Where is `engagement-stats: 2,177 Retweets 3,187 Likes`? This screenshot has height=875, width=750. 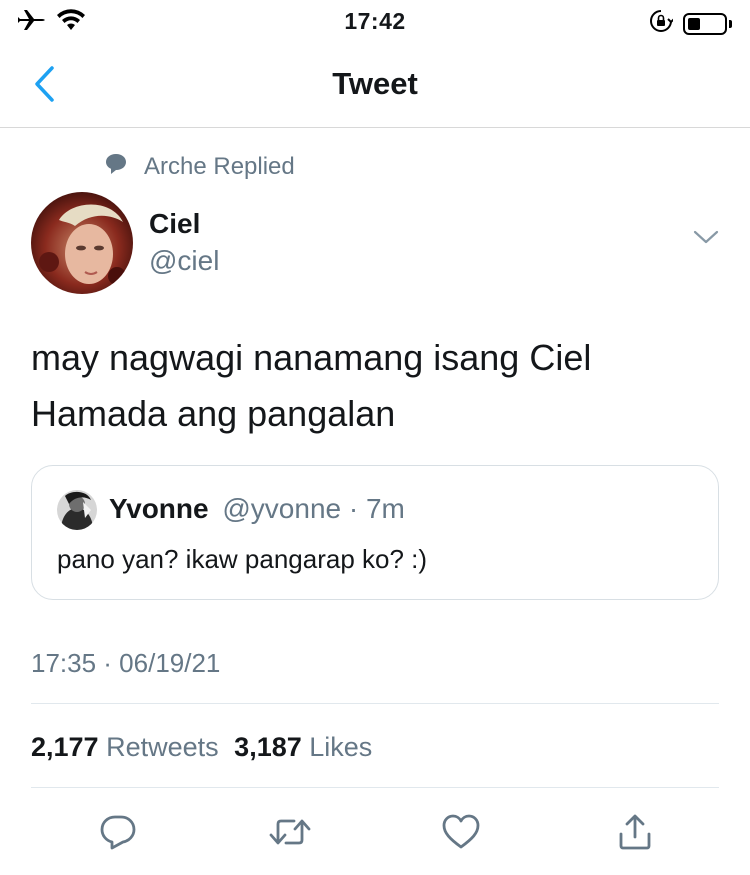
engagement-stats: 2,177 Retweets 3,187 Likes is located at coordinates (201, 747).